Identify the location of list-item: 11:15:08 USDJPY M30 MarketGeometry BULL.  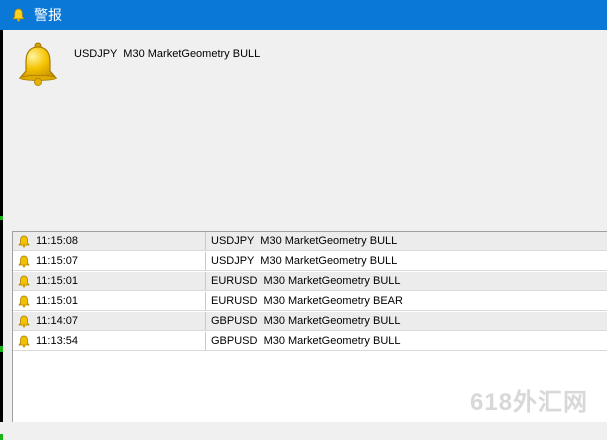
(310, 241).